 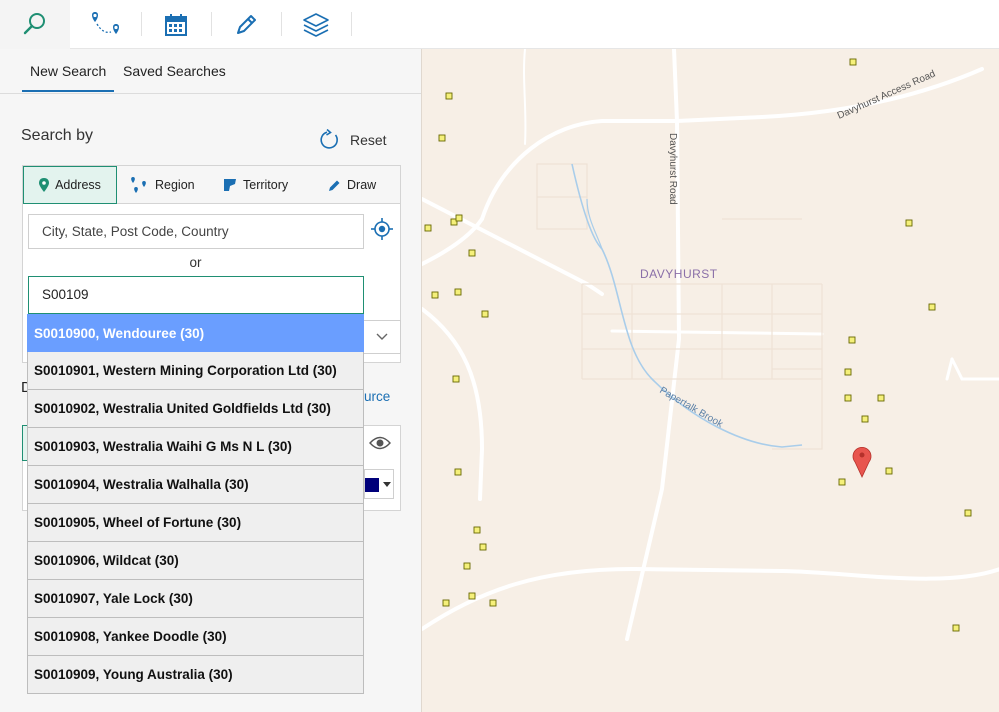 I want to click on mode-territory-label: Territory, so click(x=266, y=185).